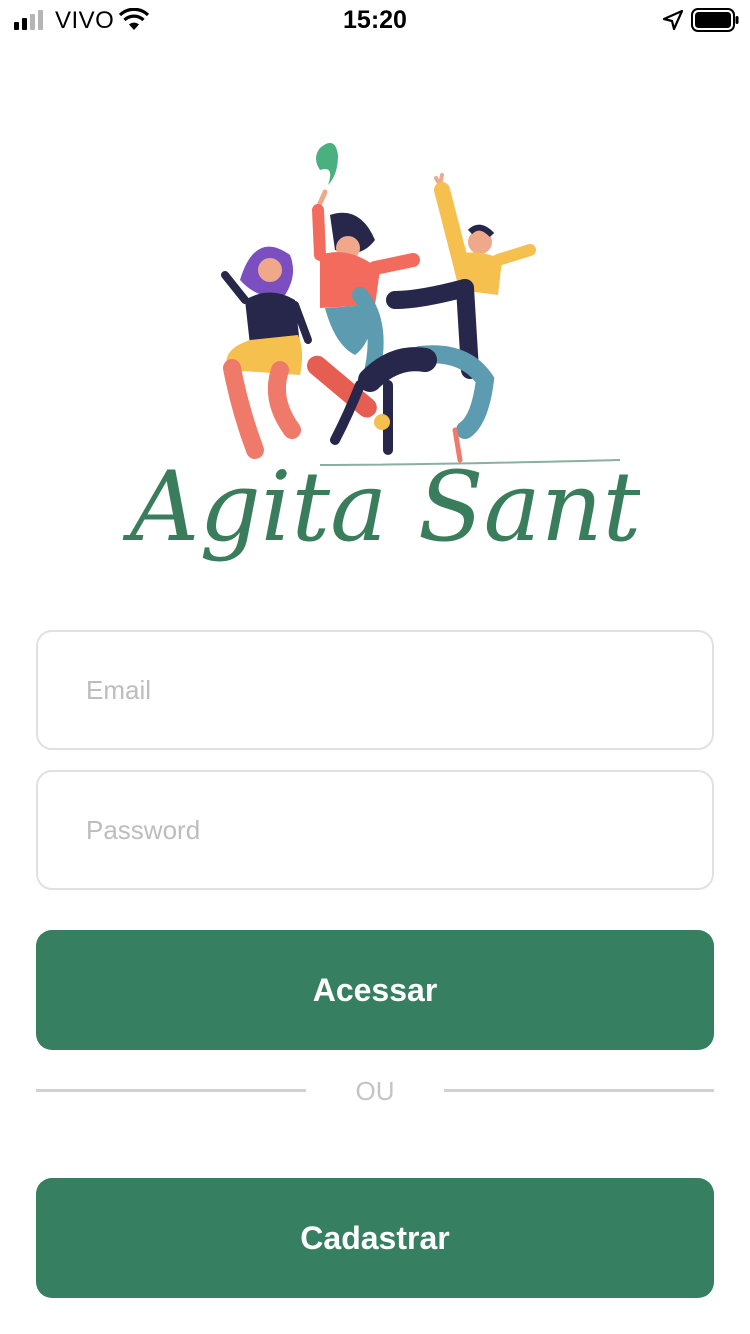 This screenshot has width=750, height=1334. Describe the element at coordinates (386, 690) in the screenshot. I see `email-input` at that location.